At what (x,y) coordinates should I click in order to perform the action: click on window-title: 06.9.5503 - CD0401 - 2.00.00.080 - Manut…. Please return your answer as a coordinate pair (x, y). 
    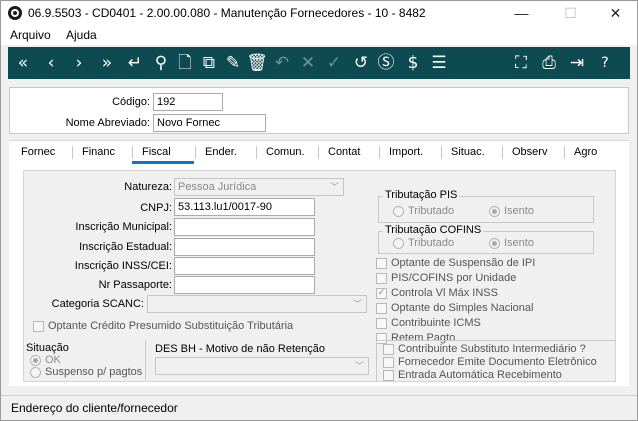
    Looking at the image, I should click on (227, 13).